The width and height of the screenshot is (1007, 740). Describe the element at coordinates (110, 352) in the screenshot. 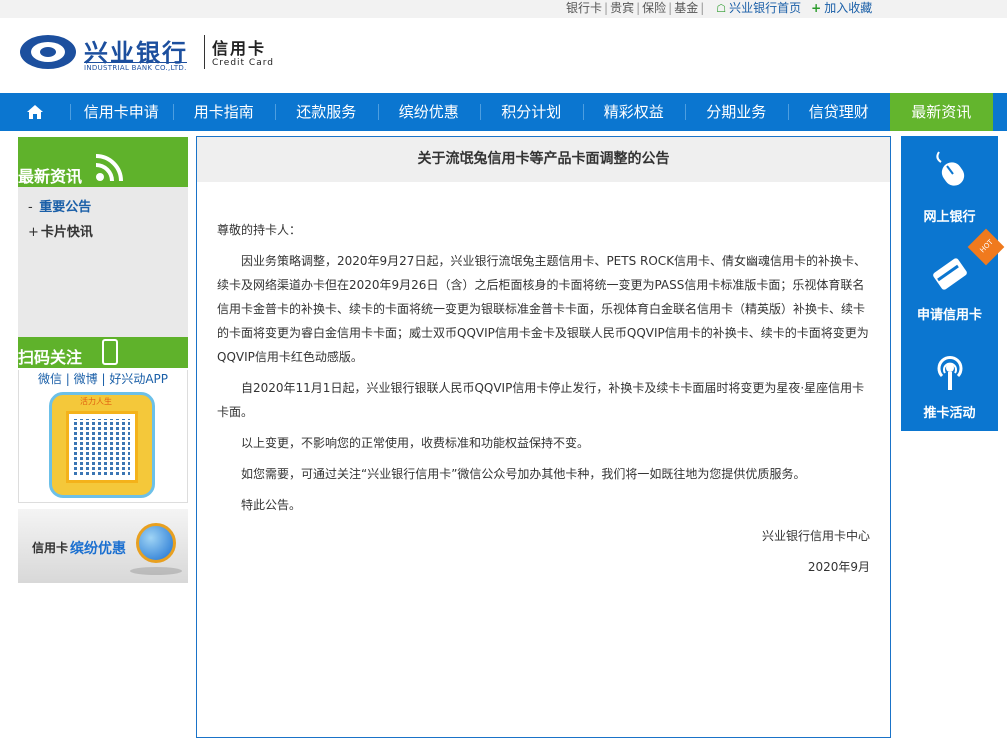

I see `phone-icon` at that location.